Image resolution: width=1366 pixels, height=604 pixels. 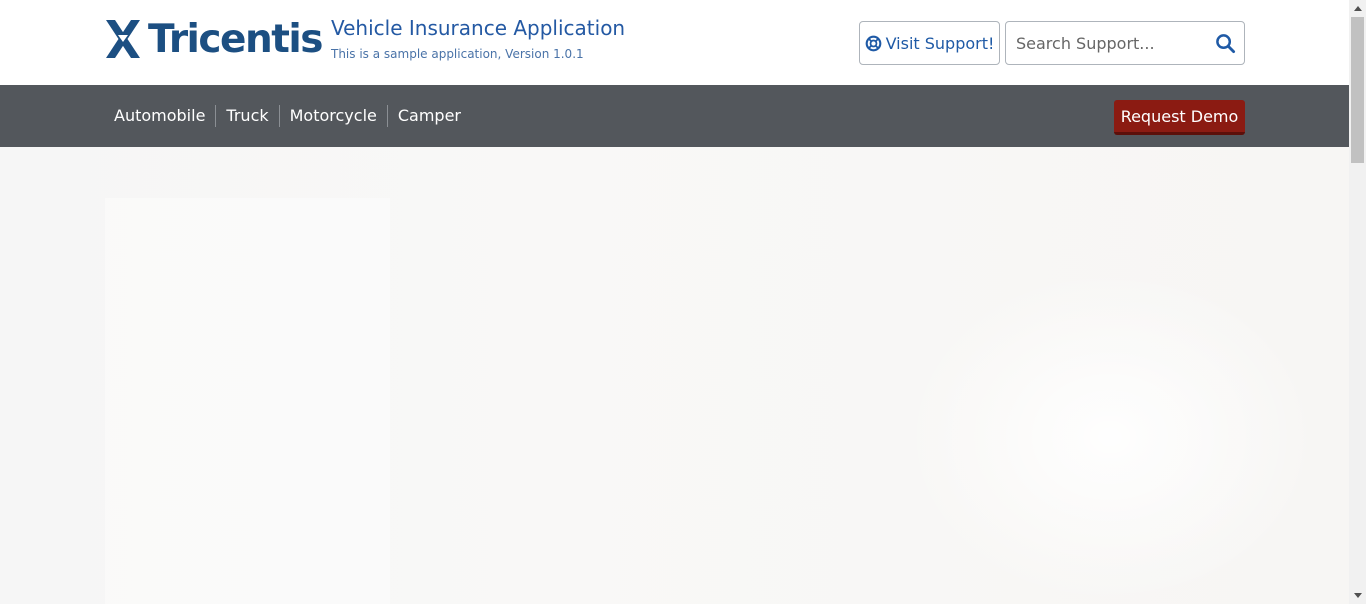 I want to click on visit-support-label: Visit Support!, so click(x=940, y=43).